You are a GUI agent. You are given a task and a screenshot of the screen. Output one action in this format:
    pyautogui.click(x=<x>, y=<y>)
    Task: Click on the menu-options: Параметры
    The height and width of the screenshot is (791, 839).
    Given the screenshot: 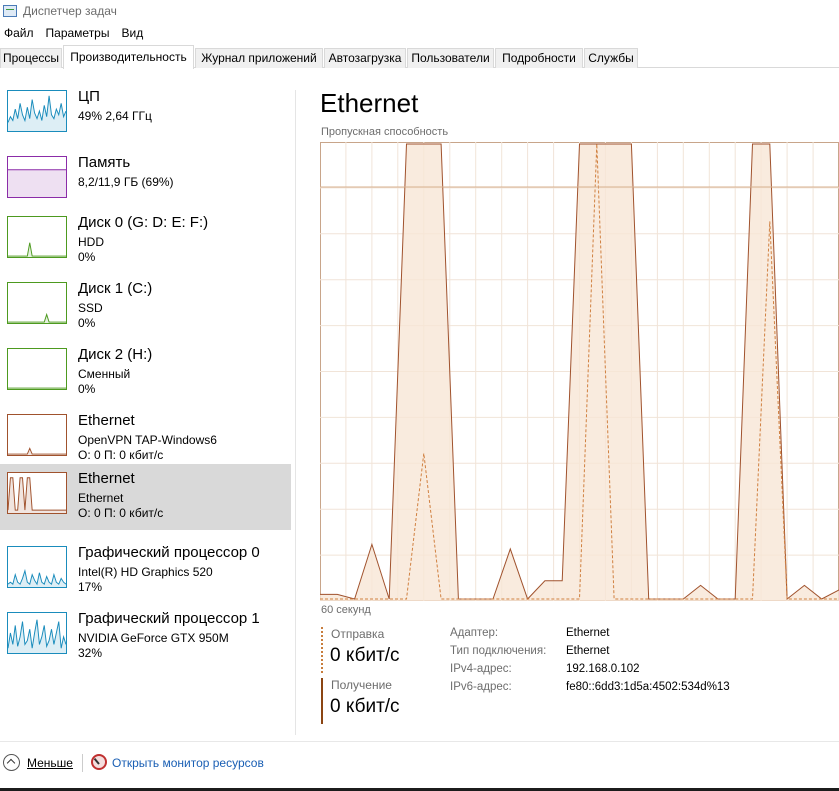 What is the action you would take?
    pyautogui.click(x=78, y=33)
    